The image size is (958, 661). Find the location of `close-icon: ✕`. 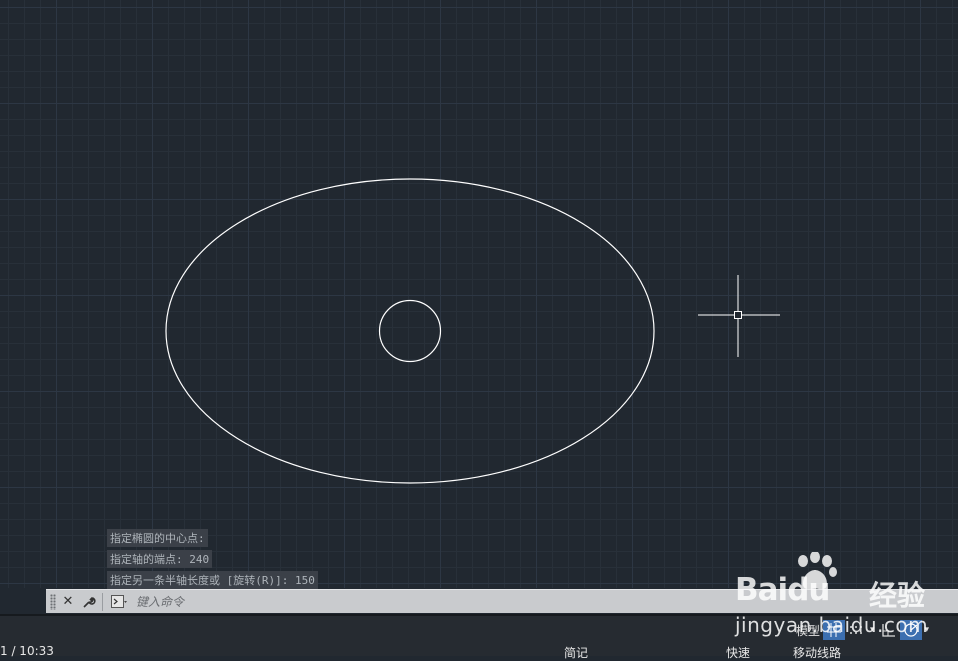

close-icon: ✕ is located at coordinates (68, 602).